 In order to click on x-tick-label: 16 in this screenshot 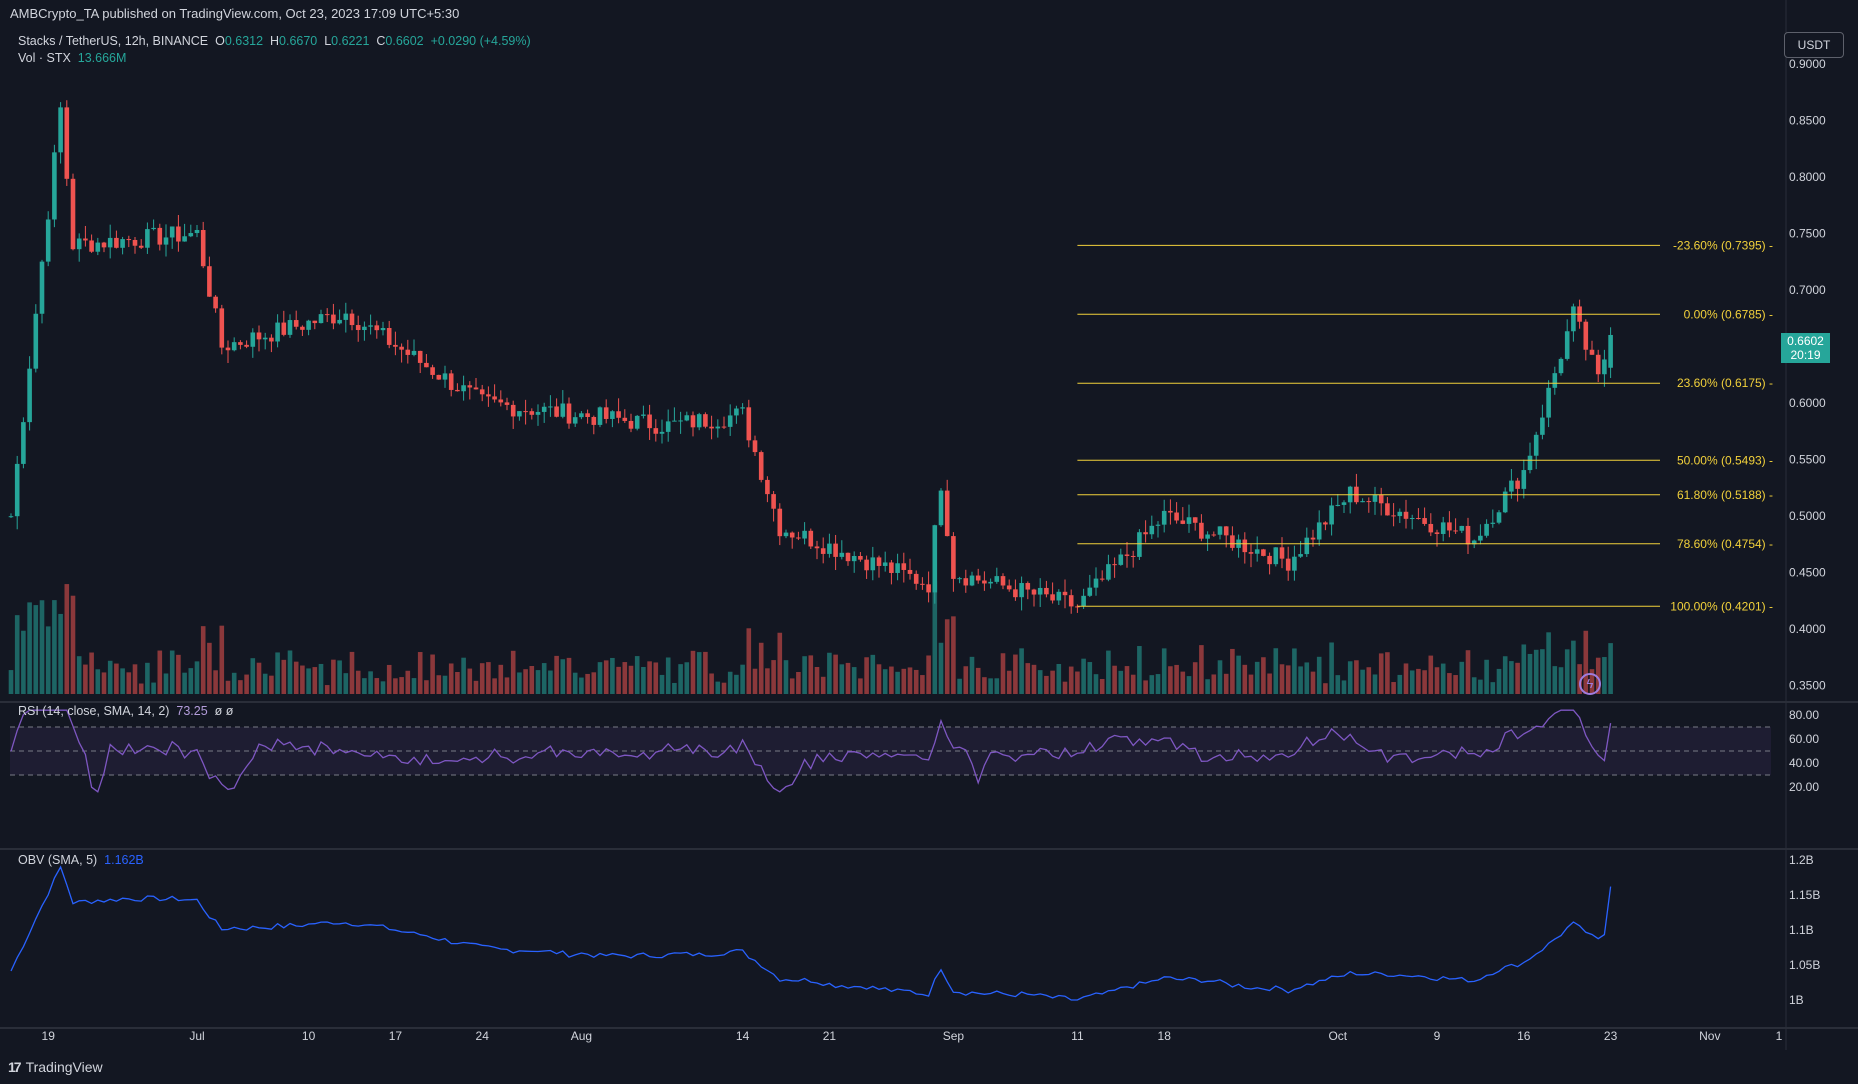, I will do `click(1524, 1036)`.